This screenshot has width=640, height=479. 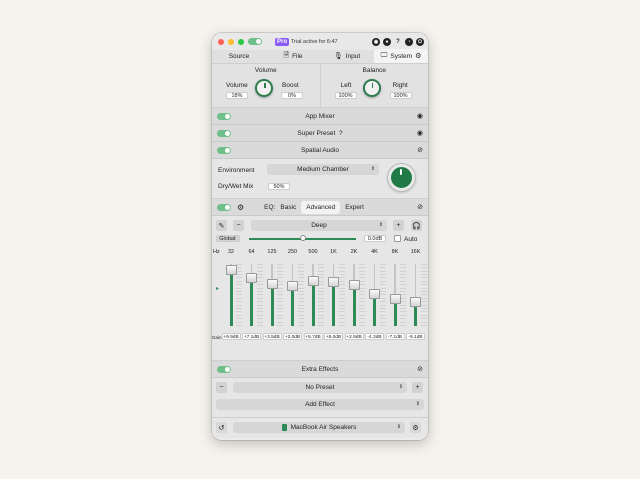 I want to click on pro-badge: Pro, so click(x=282, y=41).